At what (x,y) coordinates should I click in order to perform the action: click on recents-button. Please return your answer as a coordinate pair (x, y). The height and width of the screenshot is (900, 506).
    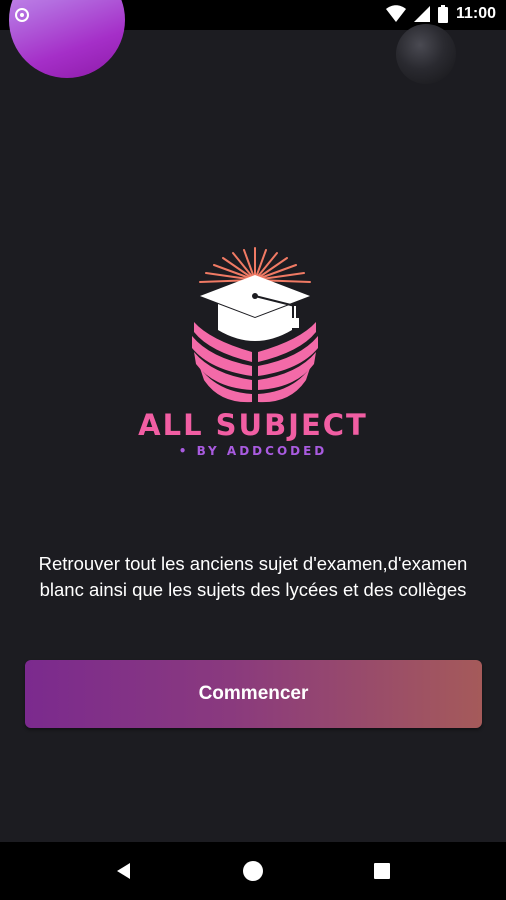
    Looking at the image, I should click on (382, 871).